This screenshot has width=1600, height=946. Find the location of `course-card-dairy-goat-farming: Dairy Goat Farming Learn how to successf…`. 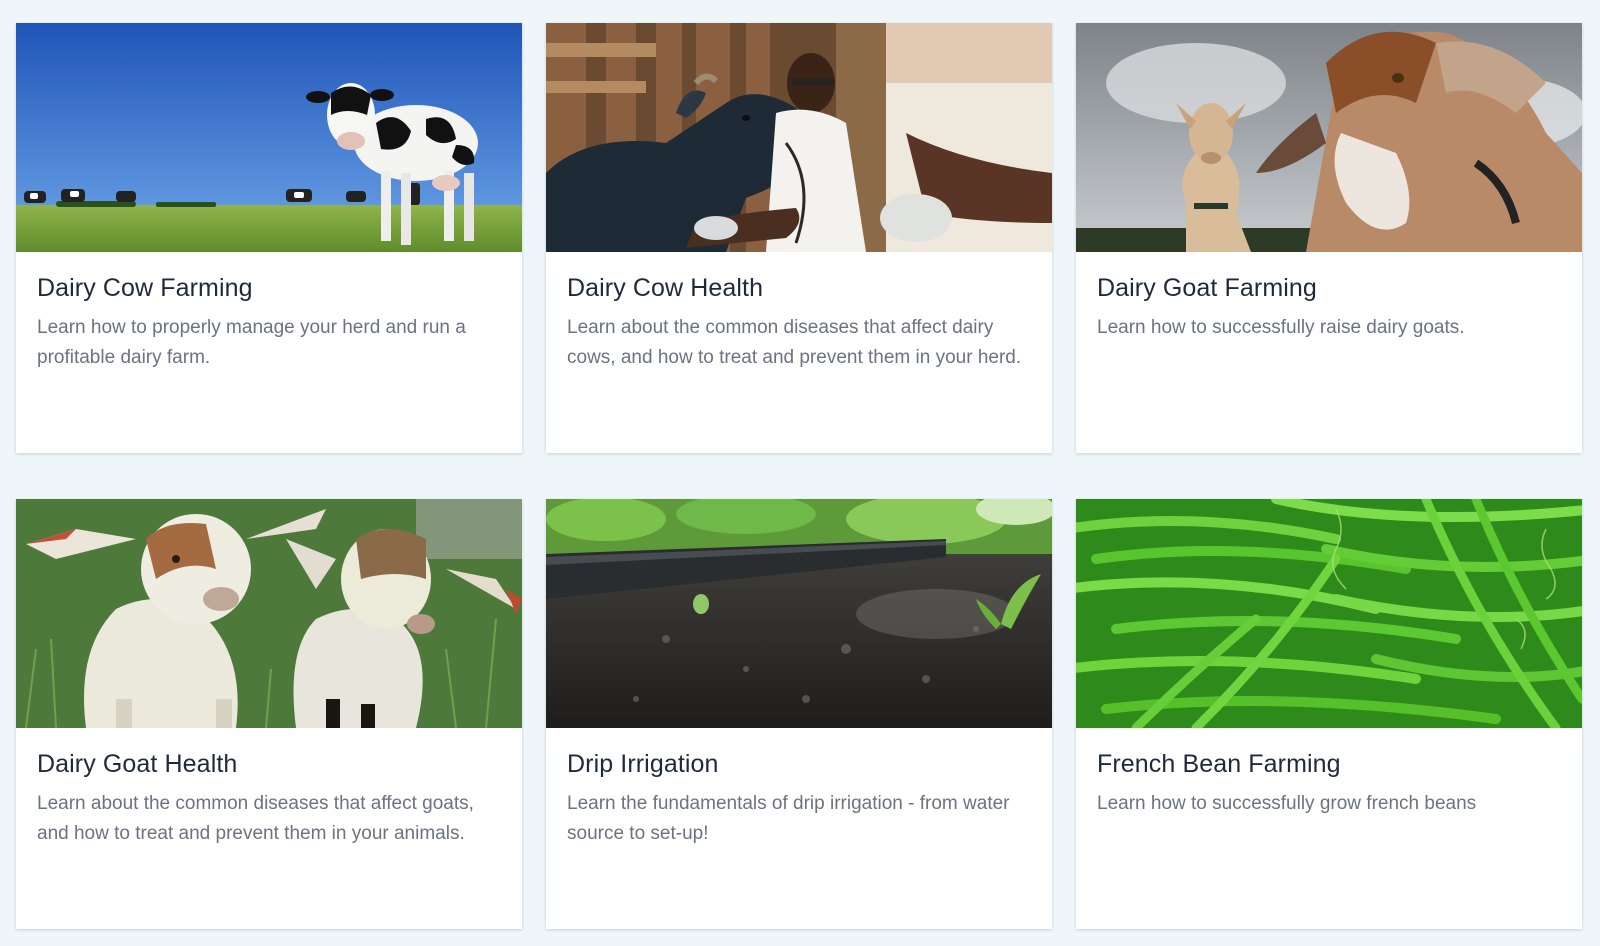

course-card-dairy-goat-farming: Dairy Goat Farming Learn how to successf… is located at coordinates (1329, 238).